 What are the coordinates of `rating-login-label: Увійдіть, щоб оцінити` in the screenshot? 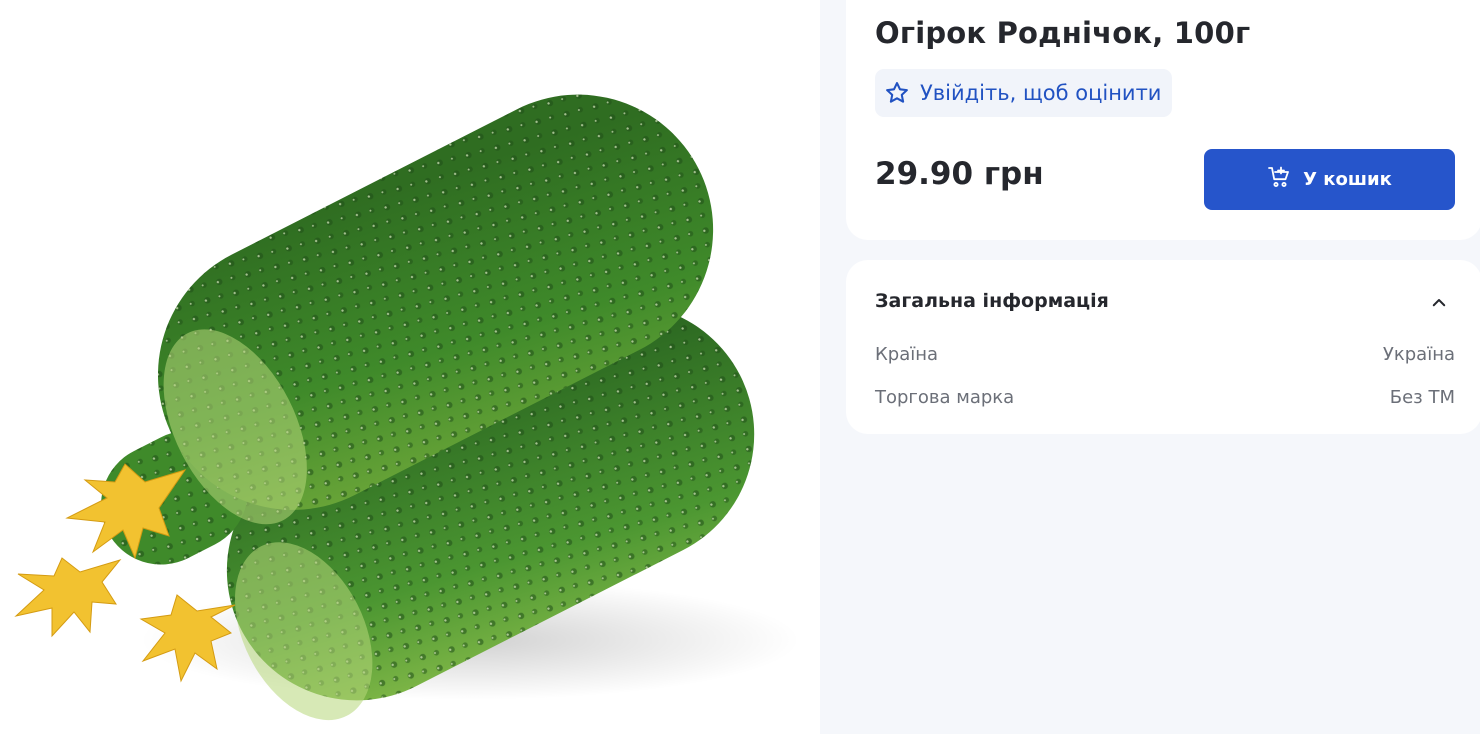 It's located at (1041, 93).